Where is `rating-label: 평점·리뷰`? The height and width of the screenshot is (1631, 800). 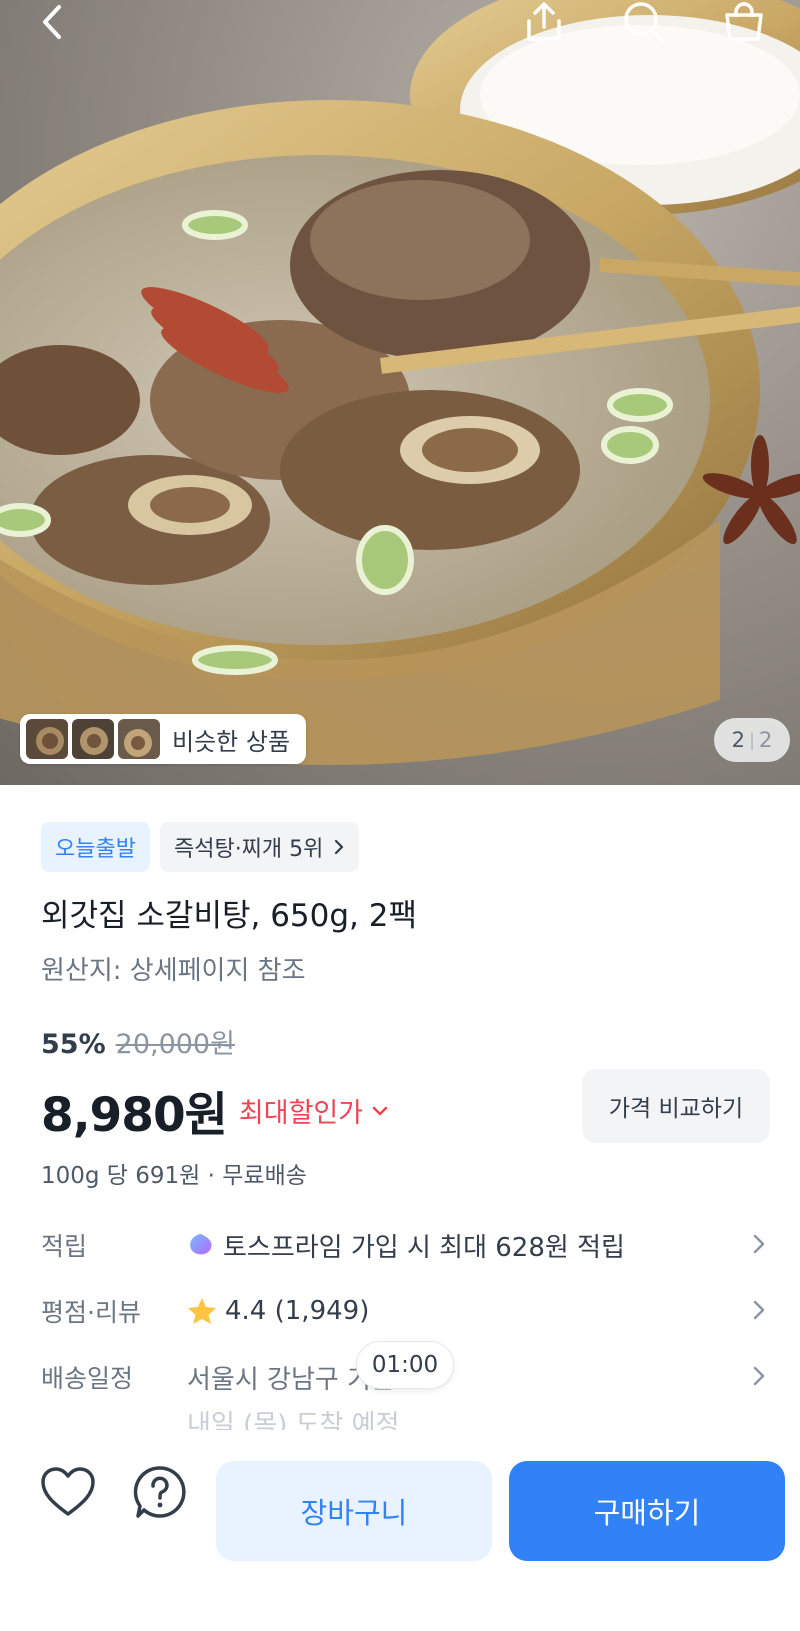 rating-label: 평점·리뷰 is located at coordinates (91, 1312).